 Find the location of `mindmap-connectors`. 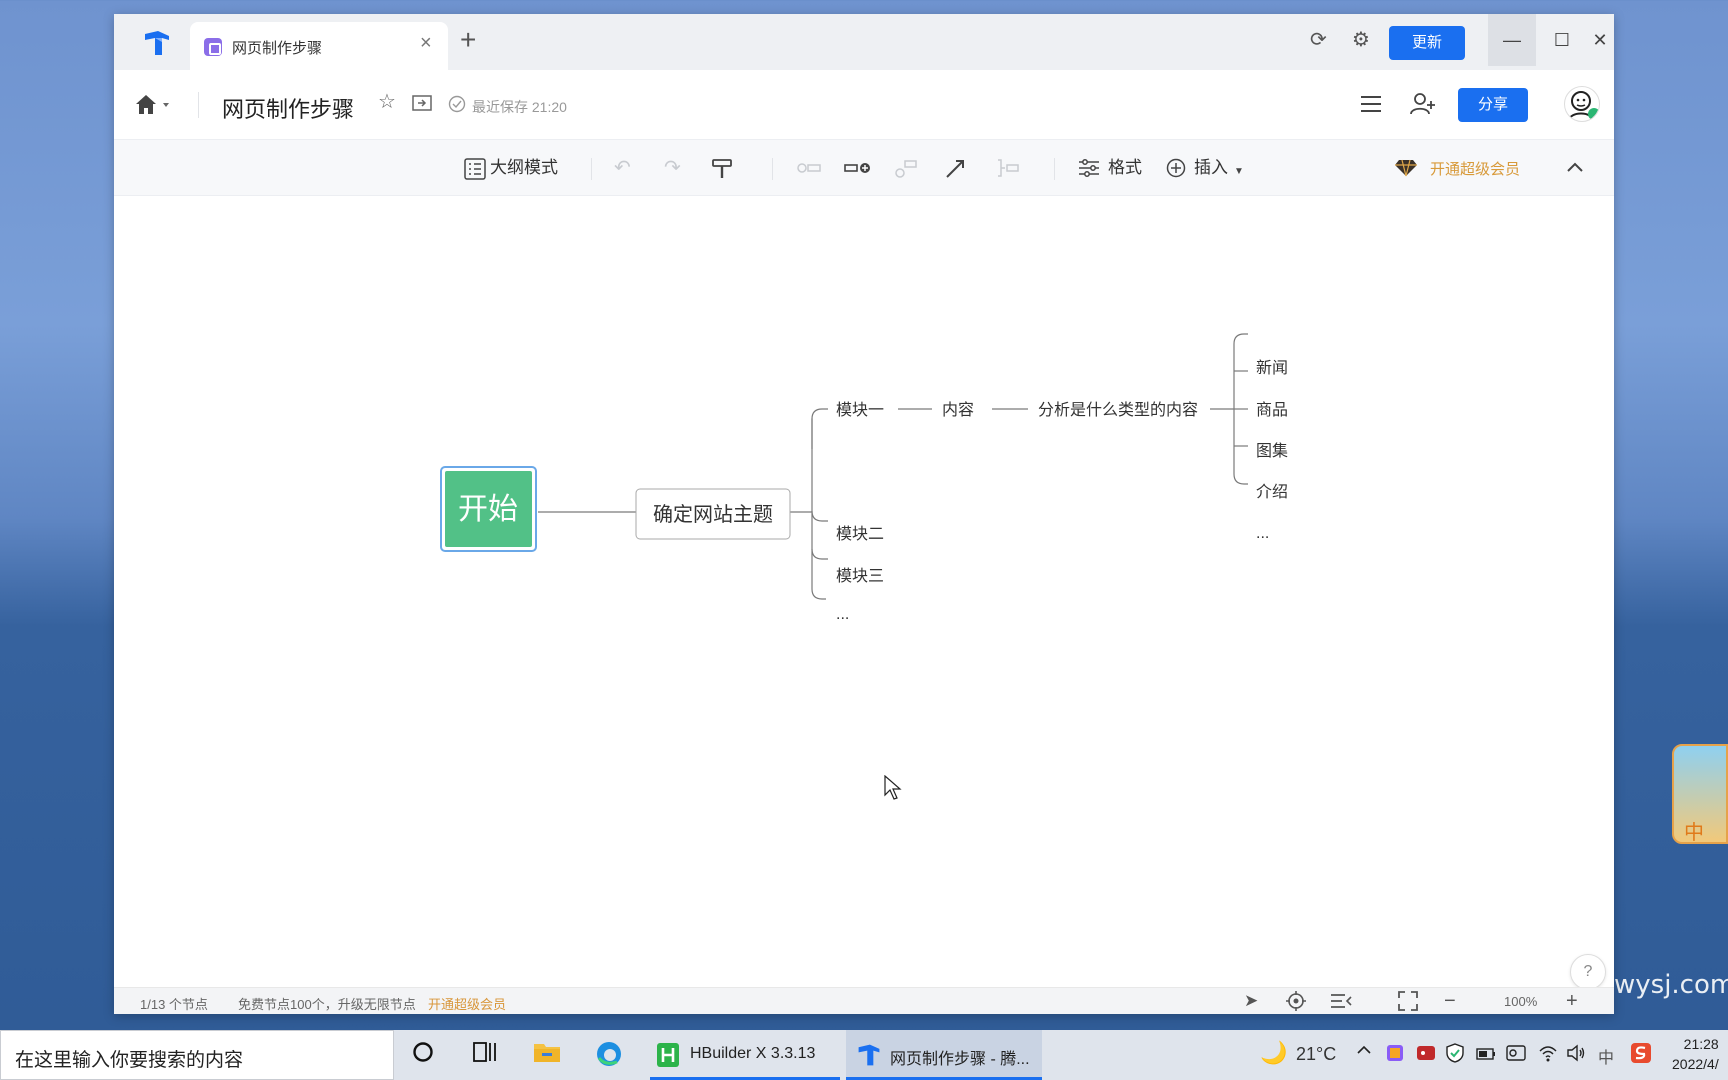

mindmap-connectors is located at coordinates (893, 466).